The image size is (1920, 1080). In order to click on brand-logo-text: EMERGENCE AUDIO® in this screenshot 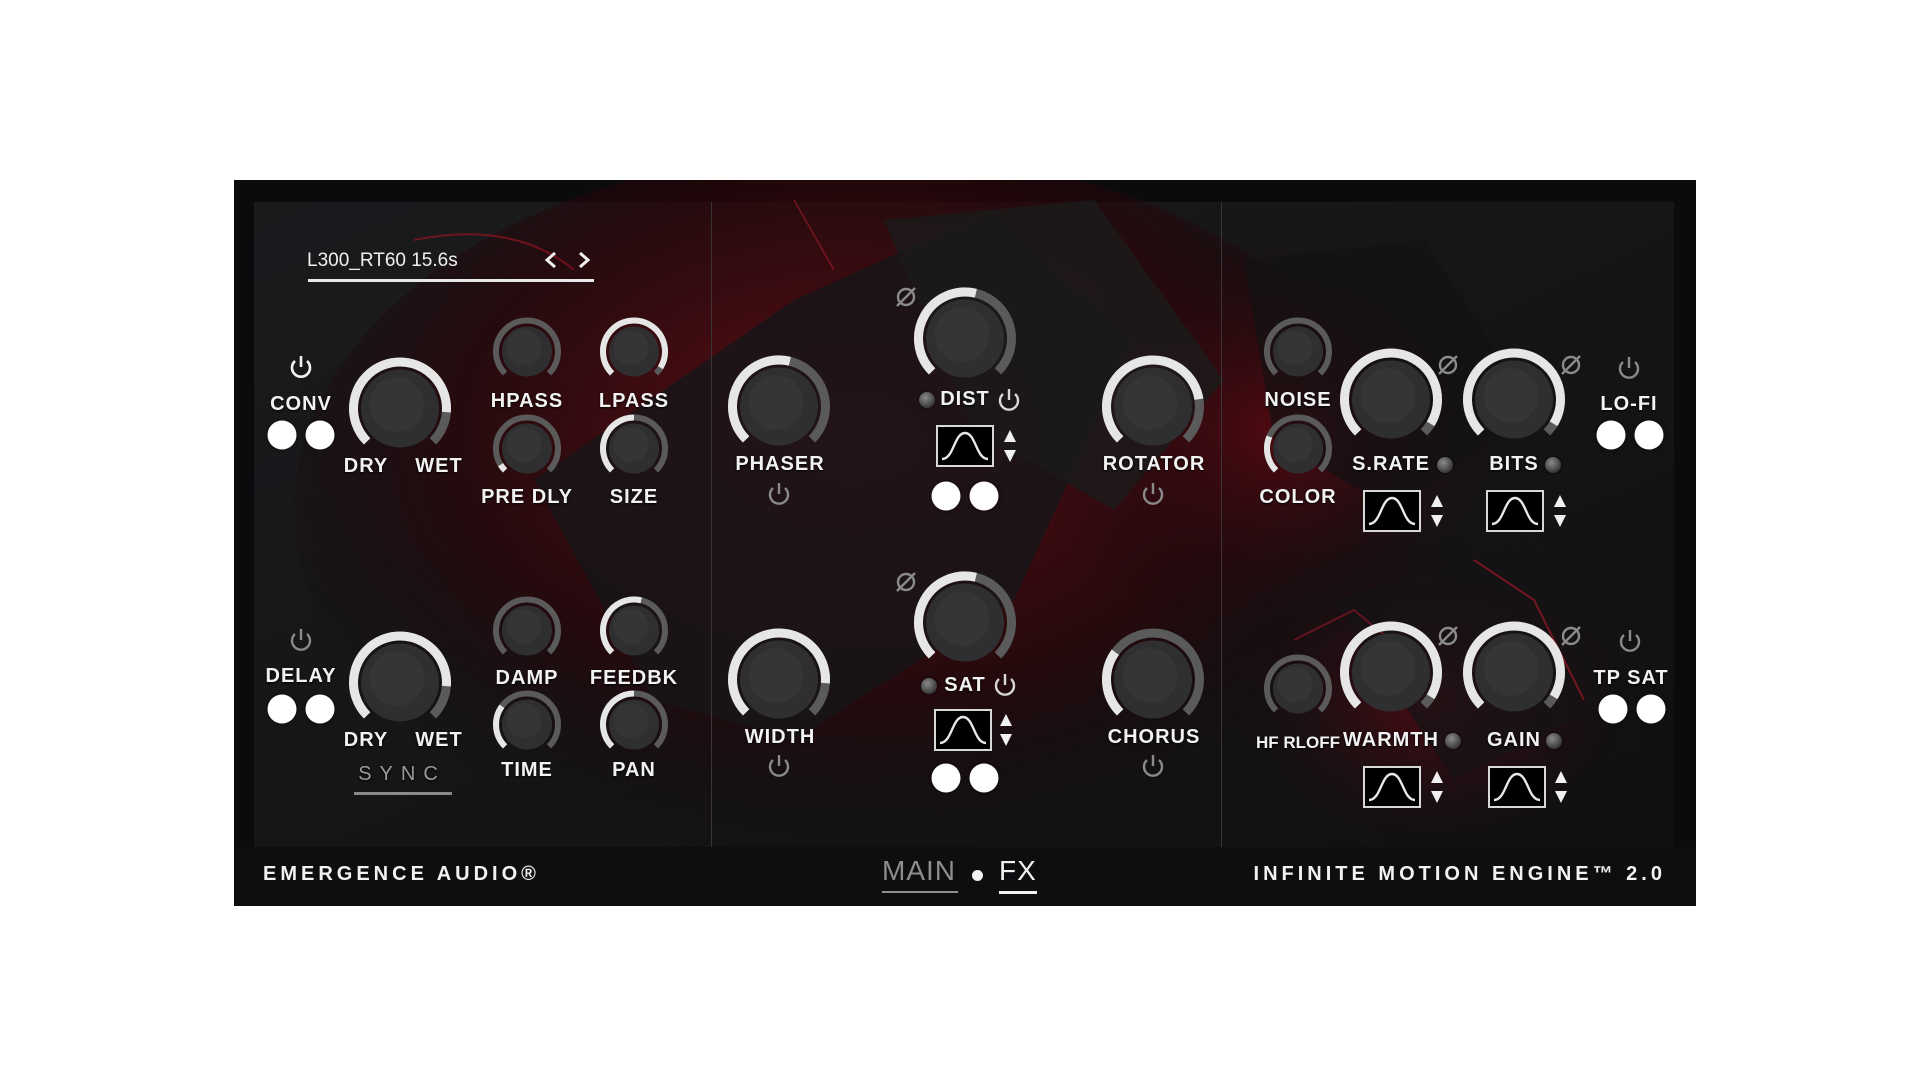, I will do `click(401, 874)`.